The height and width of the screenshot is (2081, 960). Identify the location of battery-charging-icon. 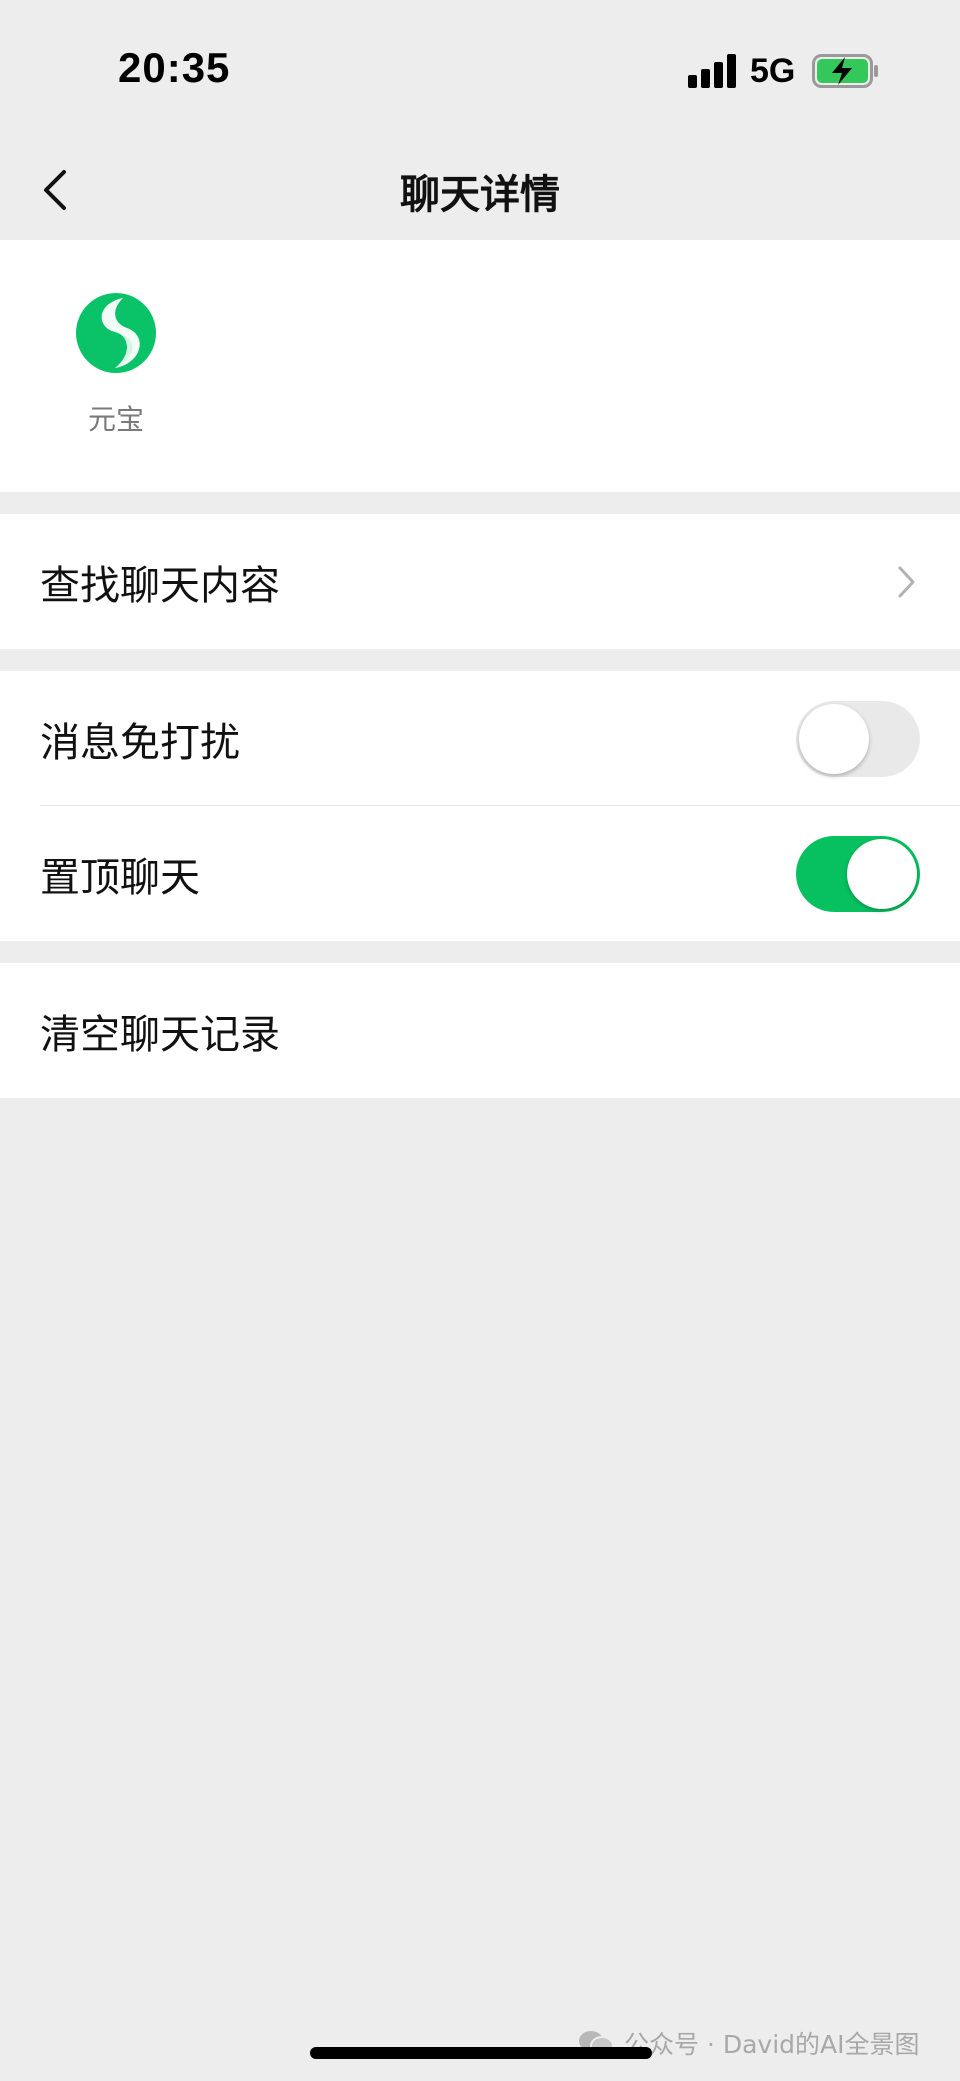
(845, 71).